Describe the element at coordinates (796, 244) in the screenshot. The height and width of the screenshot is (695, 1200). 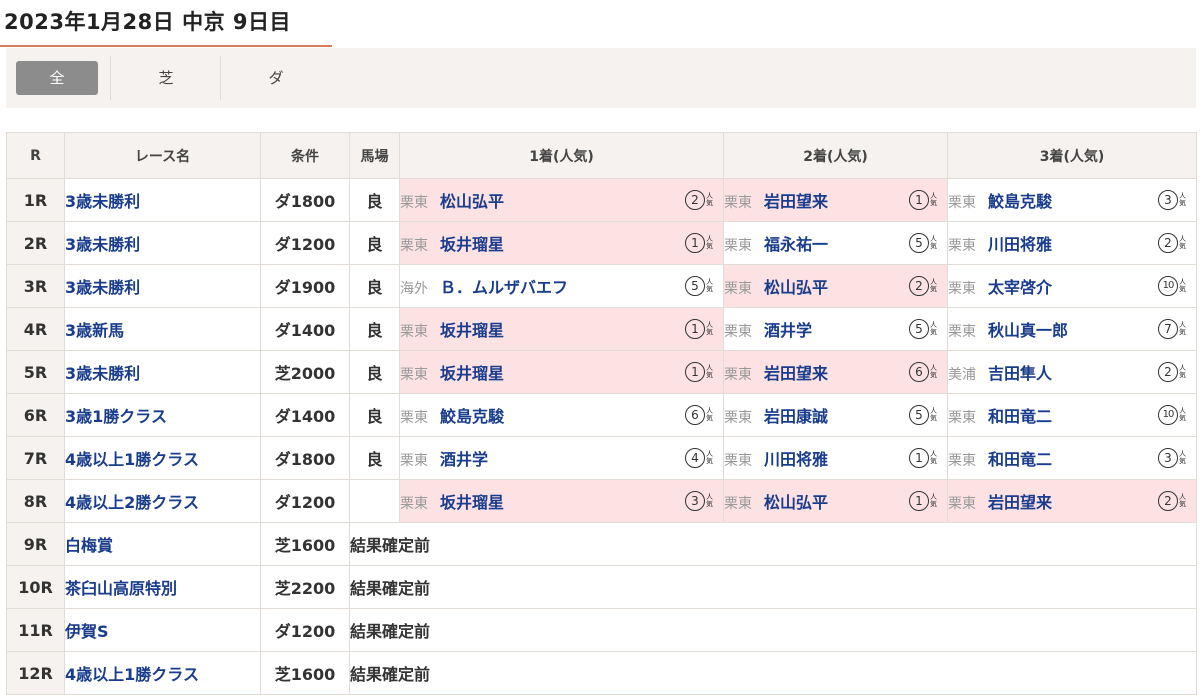
I see `jockey-name-link: 福永祐一` at that location.